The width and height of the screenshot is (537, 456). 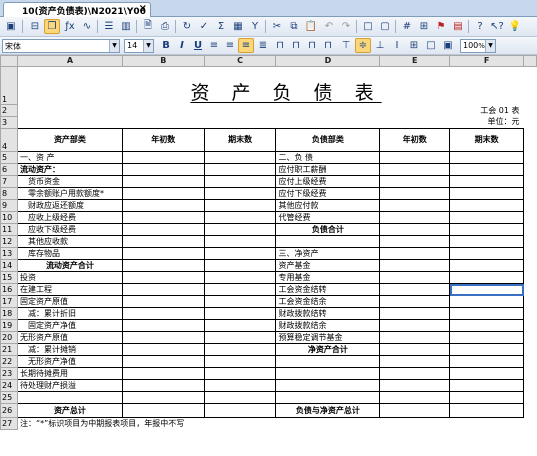 I want to click on row-header: 18, so click(x=9, y=313).